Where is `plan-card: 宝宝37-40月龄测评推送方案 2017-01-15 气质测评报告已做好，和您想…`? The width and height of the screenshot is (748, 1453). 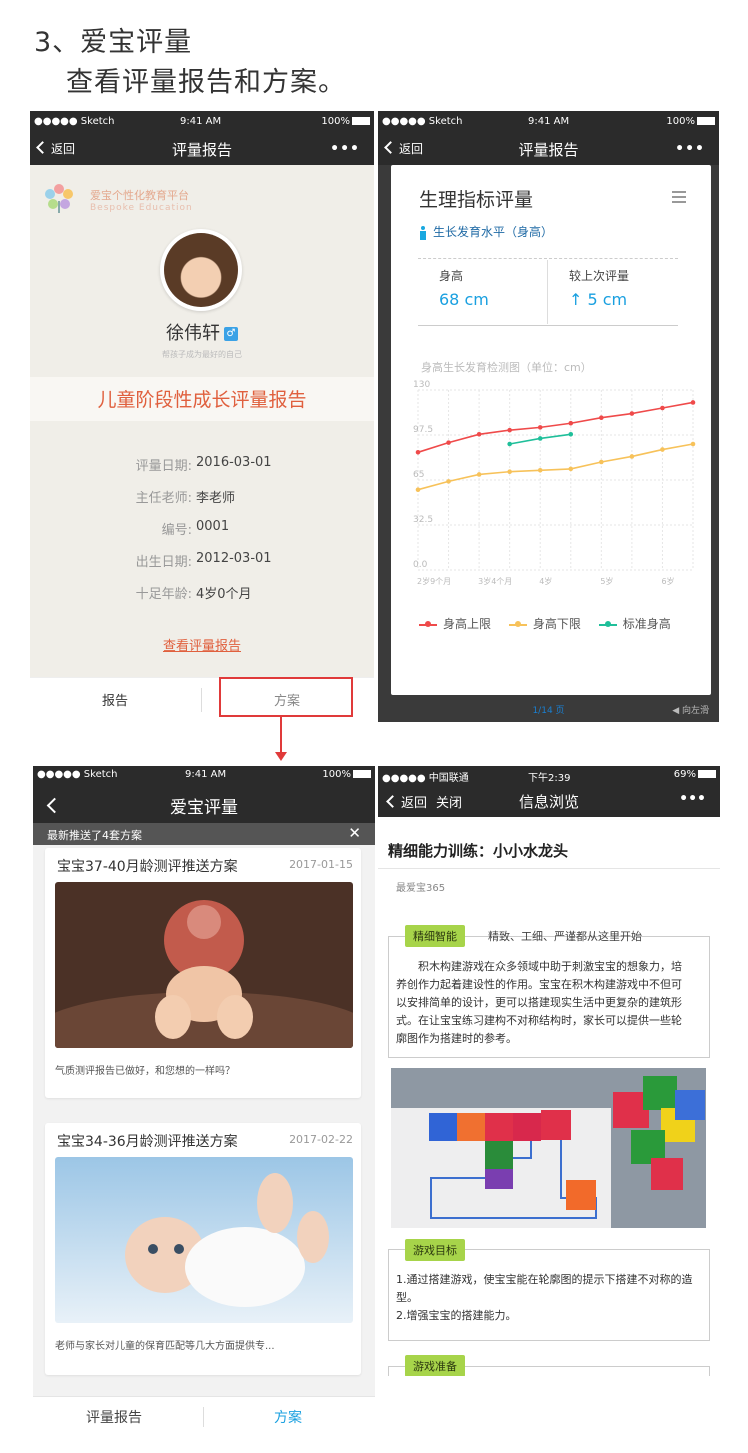
plan-card: 宝宝37-40月龄测评推送方案 2017-01-15 气质测评报告已做好，和您想… is located at coordinates (203, 973).